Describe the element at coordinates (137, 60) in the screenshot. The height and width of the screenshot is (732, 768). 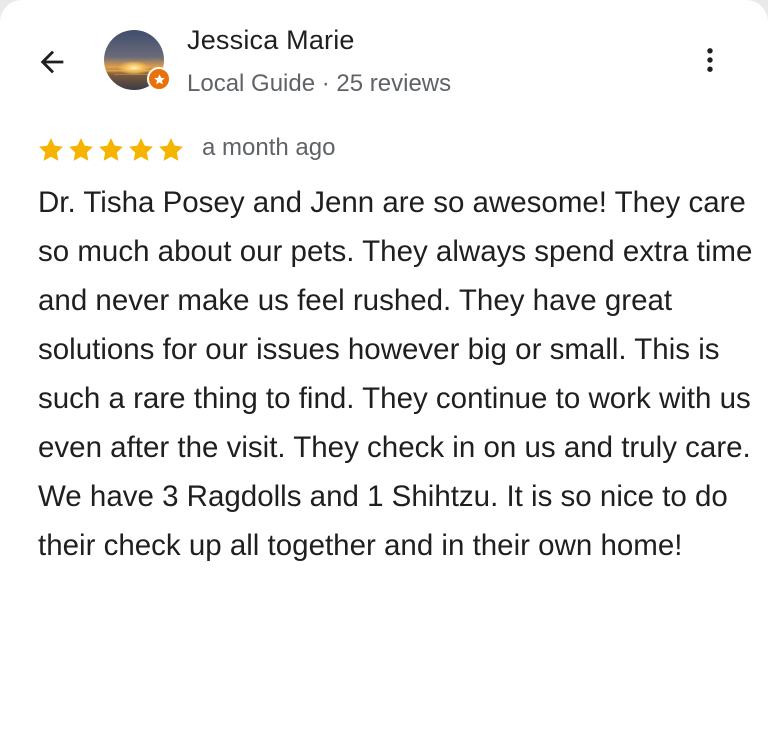
I see `avatar` at that location.